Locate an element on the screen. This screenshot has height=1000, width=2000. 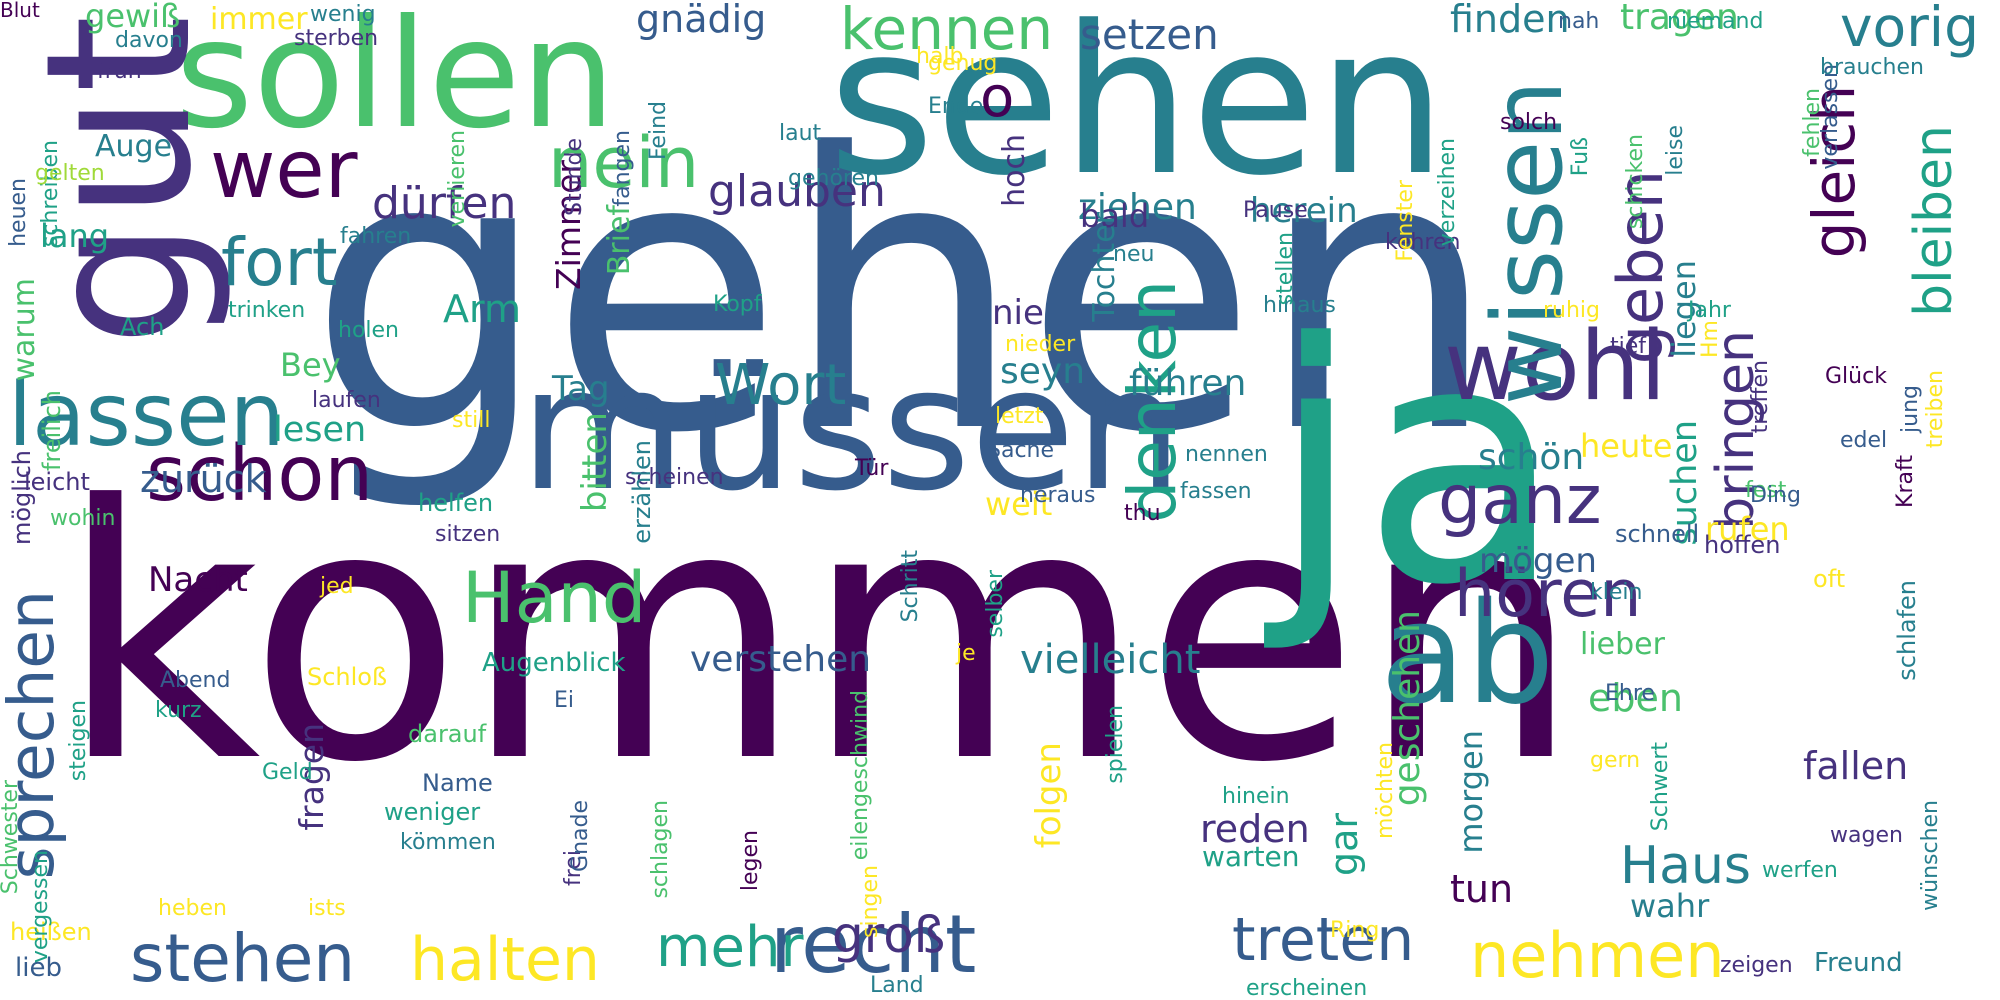
word-kurz: kurz is located at coordinates (178, 710).